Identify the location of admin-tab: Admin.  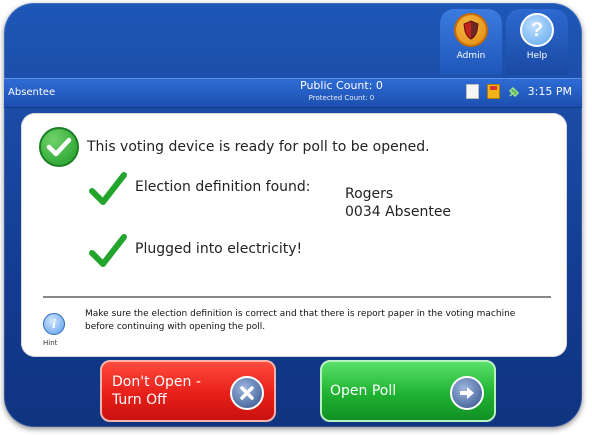
(471, 42).